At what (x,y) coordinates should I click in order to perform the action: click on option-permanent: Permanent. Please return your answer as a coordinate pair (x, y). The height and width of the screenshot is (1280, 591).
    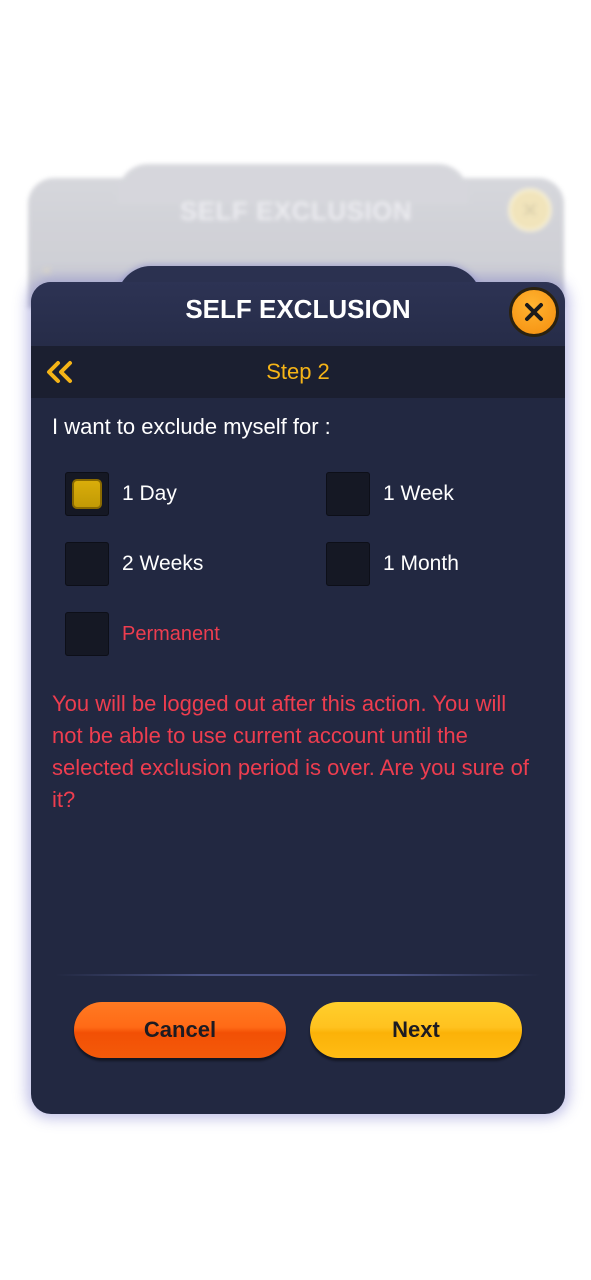
    Looking at the image, I should click on (142, 634).